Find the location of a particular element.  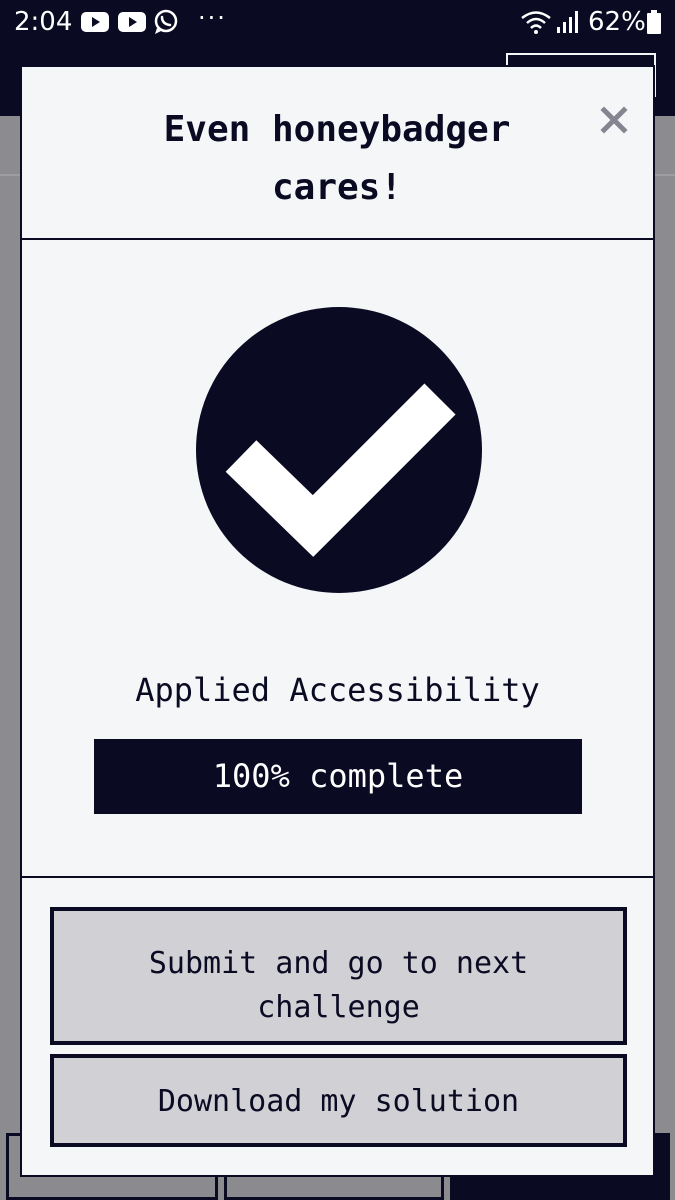

signal-icon is located at coordinates (567, 22).